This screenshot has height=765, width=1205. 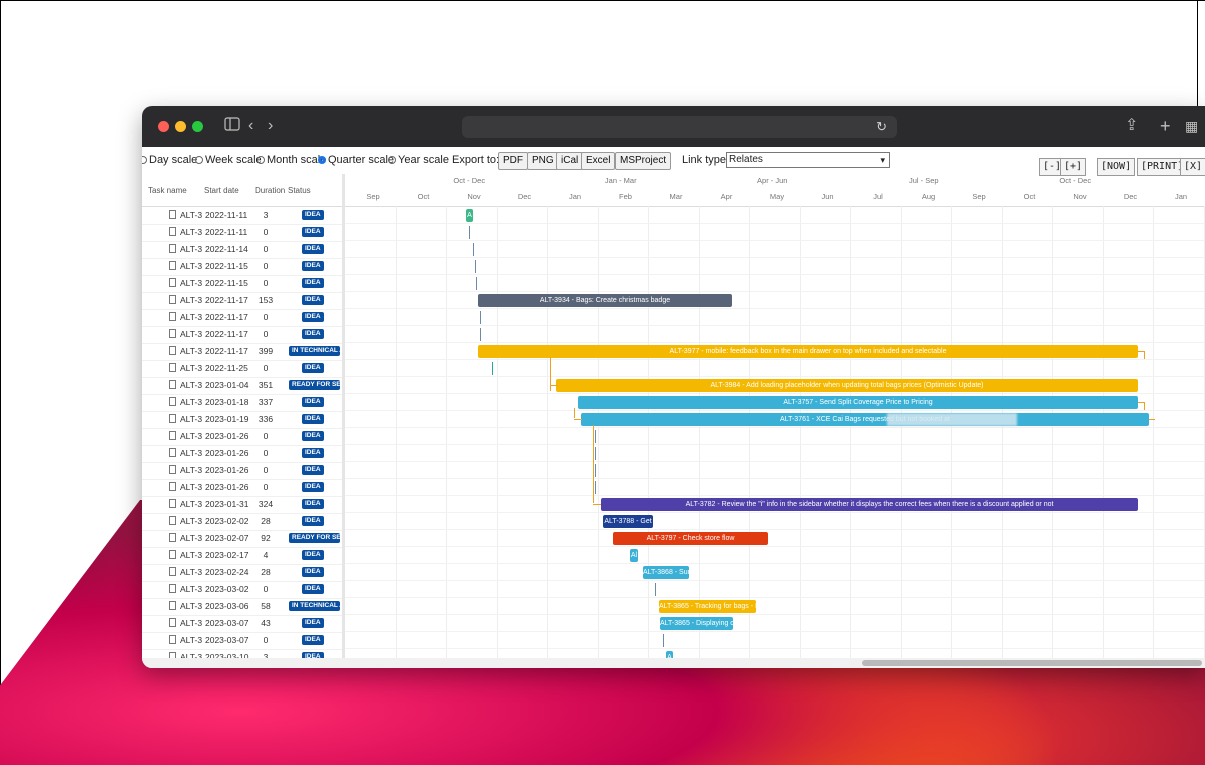 What do you see at coordinates (1191, 126) in the screenshot?
I see `tab-overview-icon: ▦` at bounding box center [1191, 126].